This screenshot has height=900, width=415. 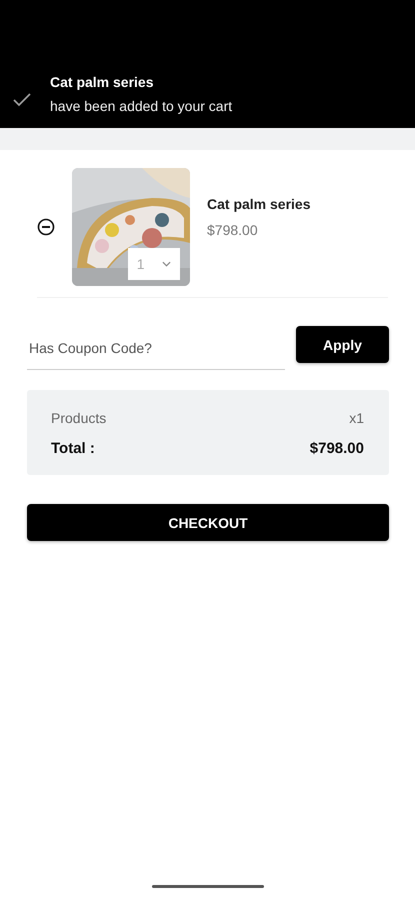 I want to click on total-value: $798.00, so click(x=337, y=448).